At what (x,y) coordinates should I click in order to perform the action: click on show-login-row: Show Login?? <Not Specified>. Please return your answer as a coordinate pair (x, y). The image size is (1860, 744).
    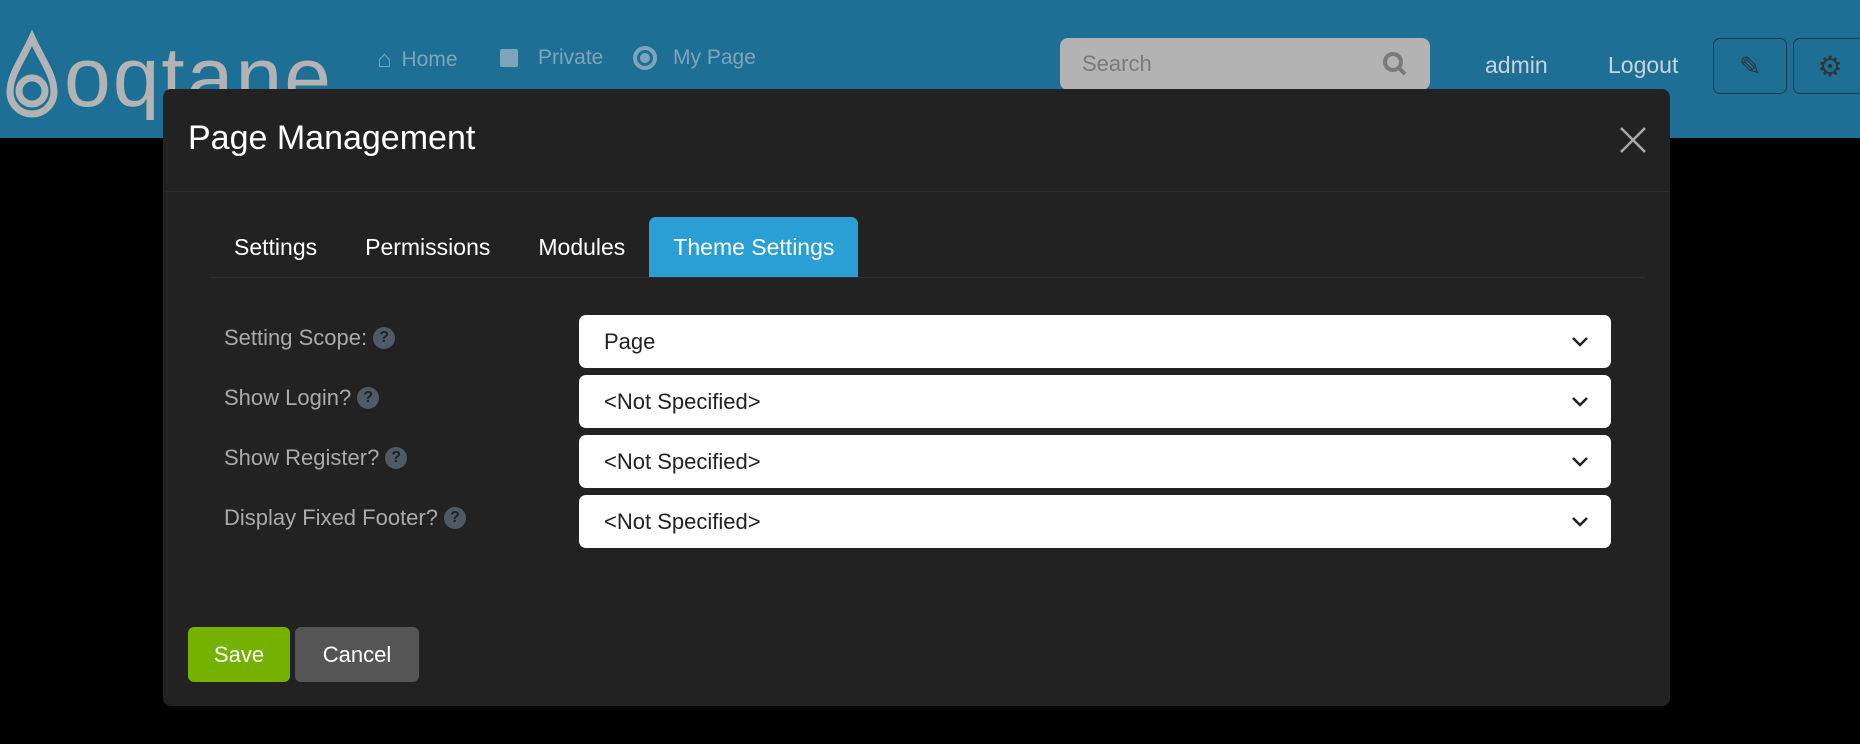
    Looking at the image, I should click on (917, 401).